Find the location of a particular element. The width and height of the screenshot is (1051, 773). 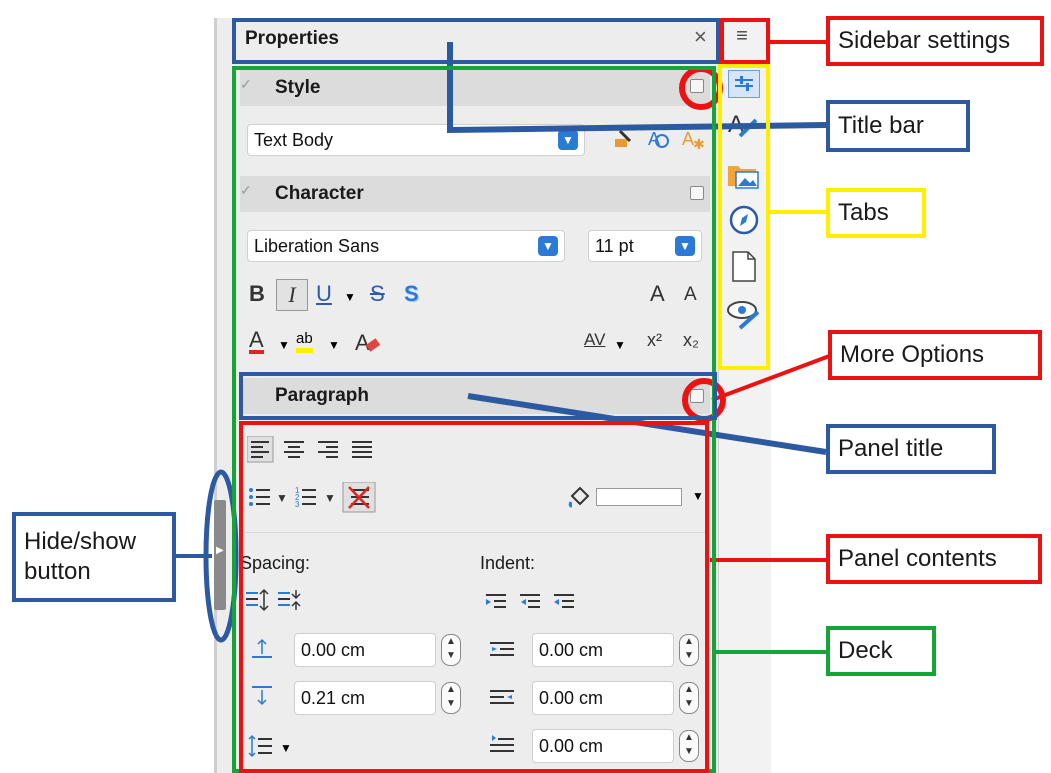

sidebar-settings-highlight is located at coordinates (745, 41).